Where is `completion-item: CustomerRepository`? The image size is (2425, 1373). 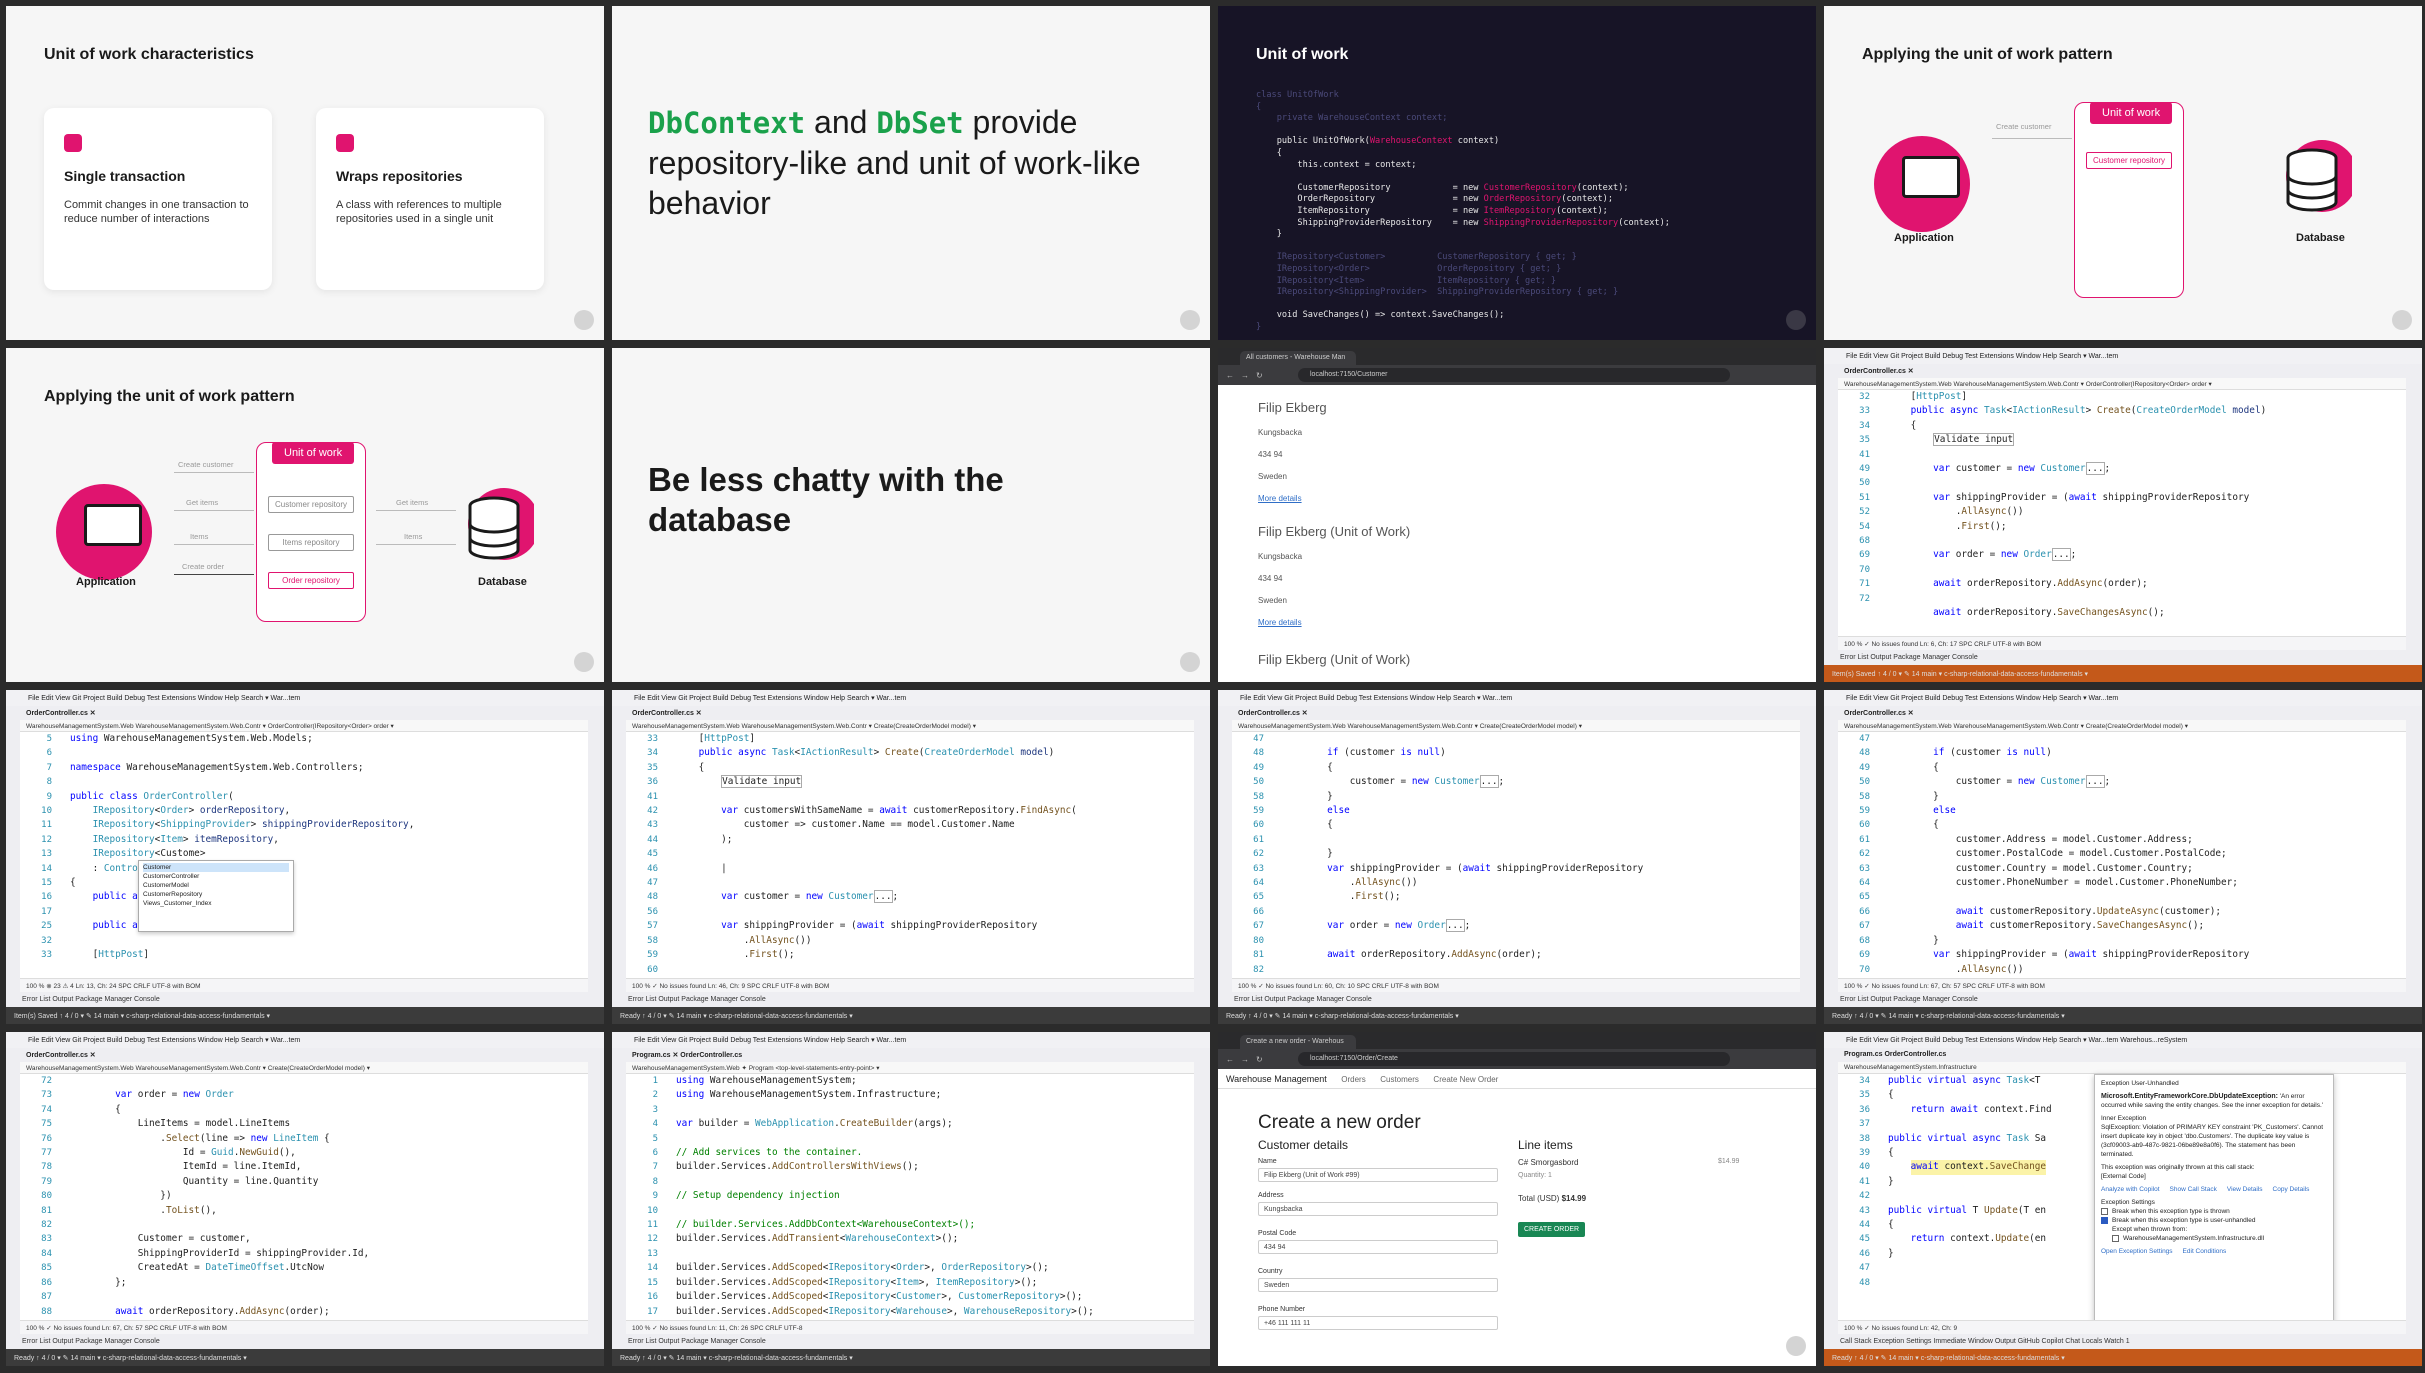
completion-item: CustomerRepository is located at coordinates (216, 894).